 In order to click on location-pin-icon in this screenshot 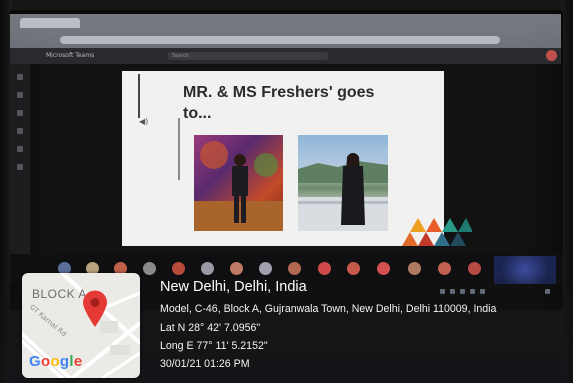, I will do `click(95, 308)`.